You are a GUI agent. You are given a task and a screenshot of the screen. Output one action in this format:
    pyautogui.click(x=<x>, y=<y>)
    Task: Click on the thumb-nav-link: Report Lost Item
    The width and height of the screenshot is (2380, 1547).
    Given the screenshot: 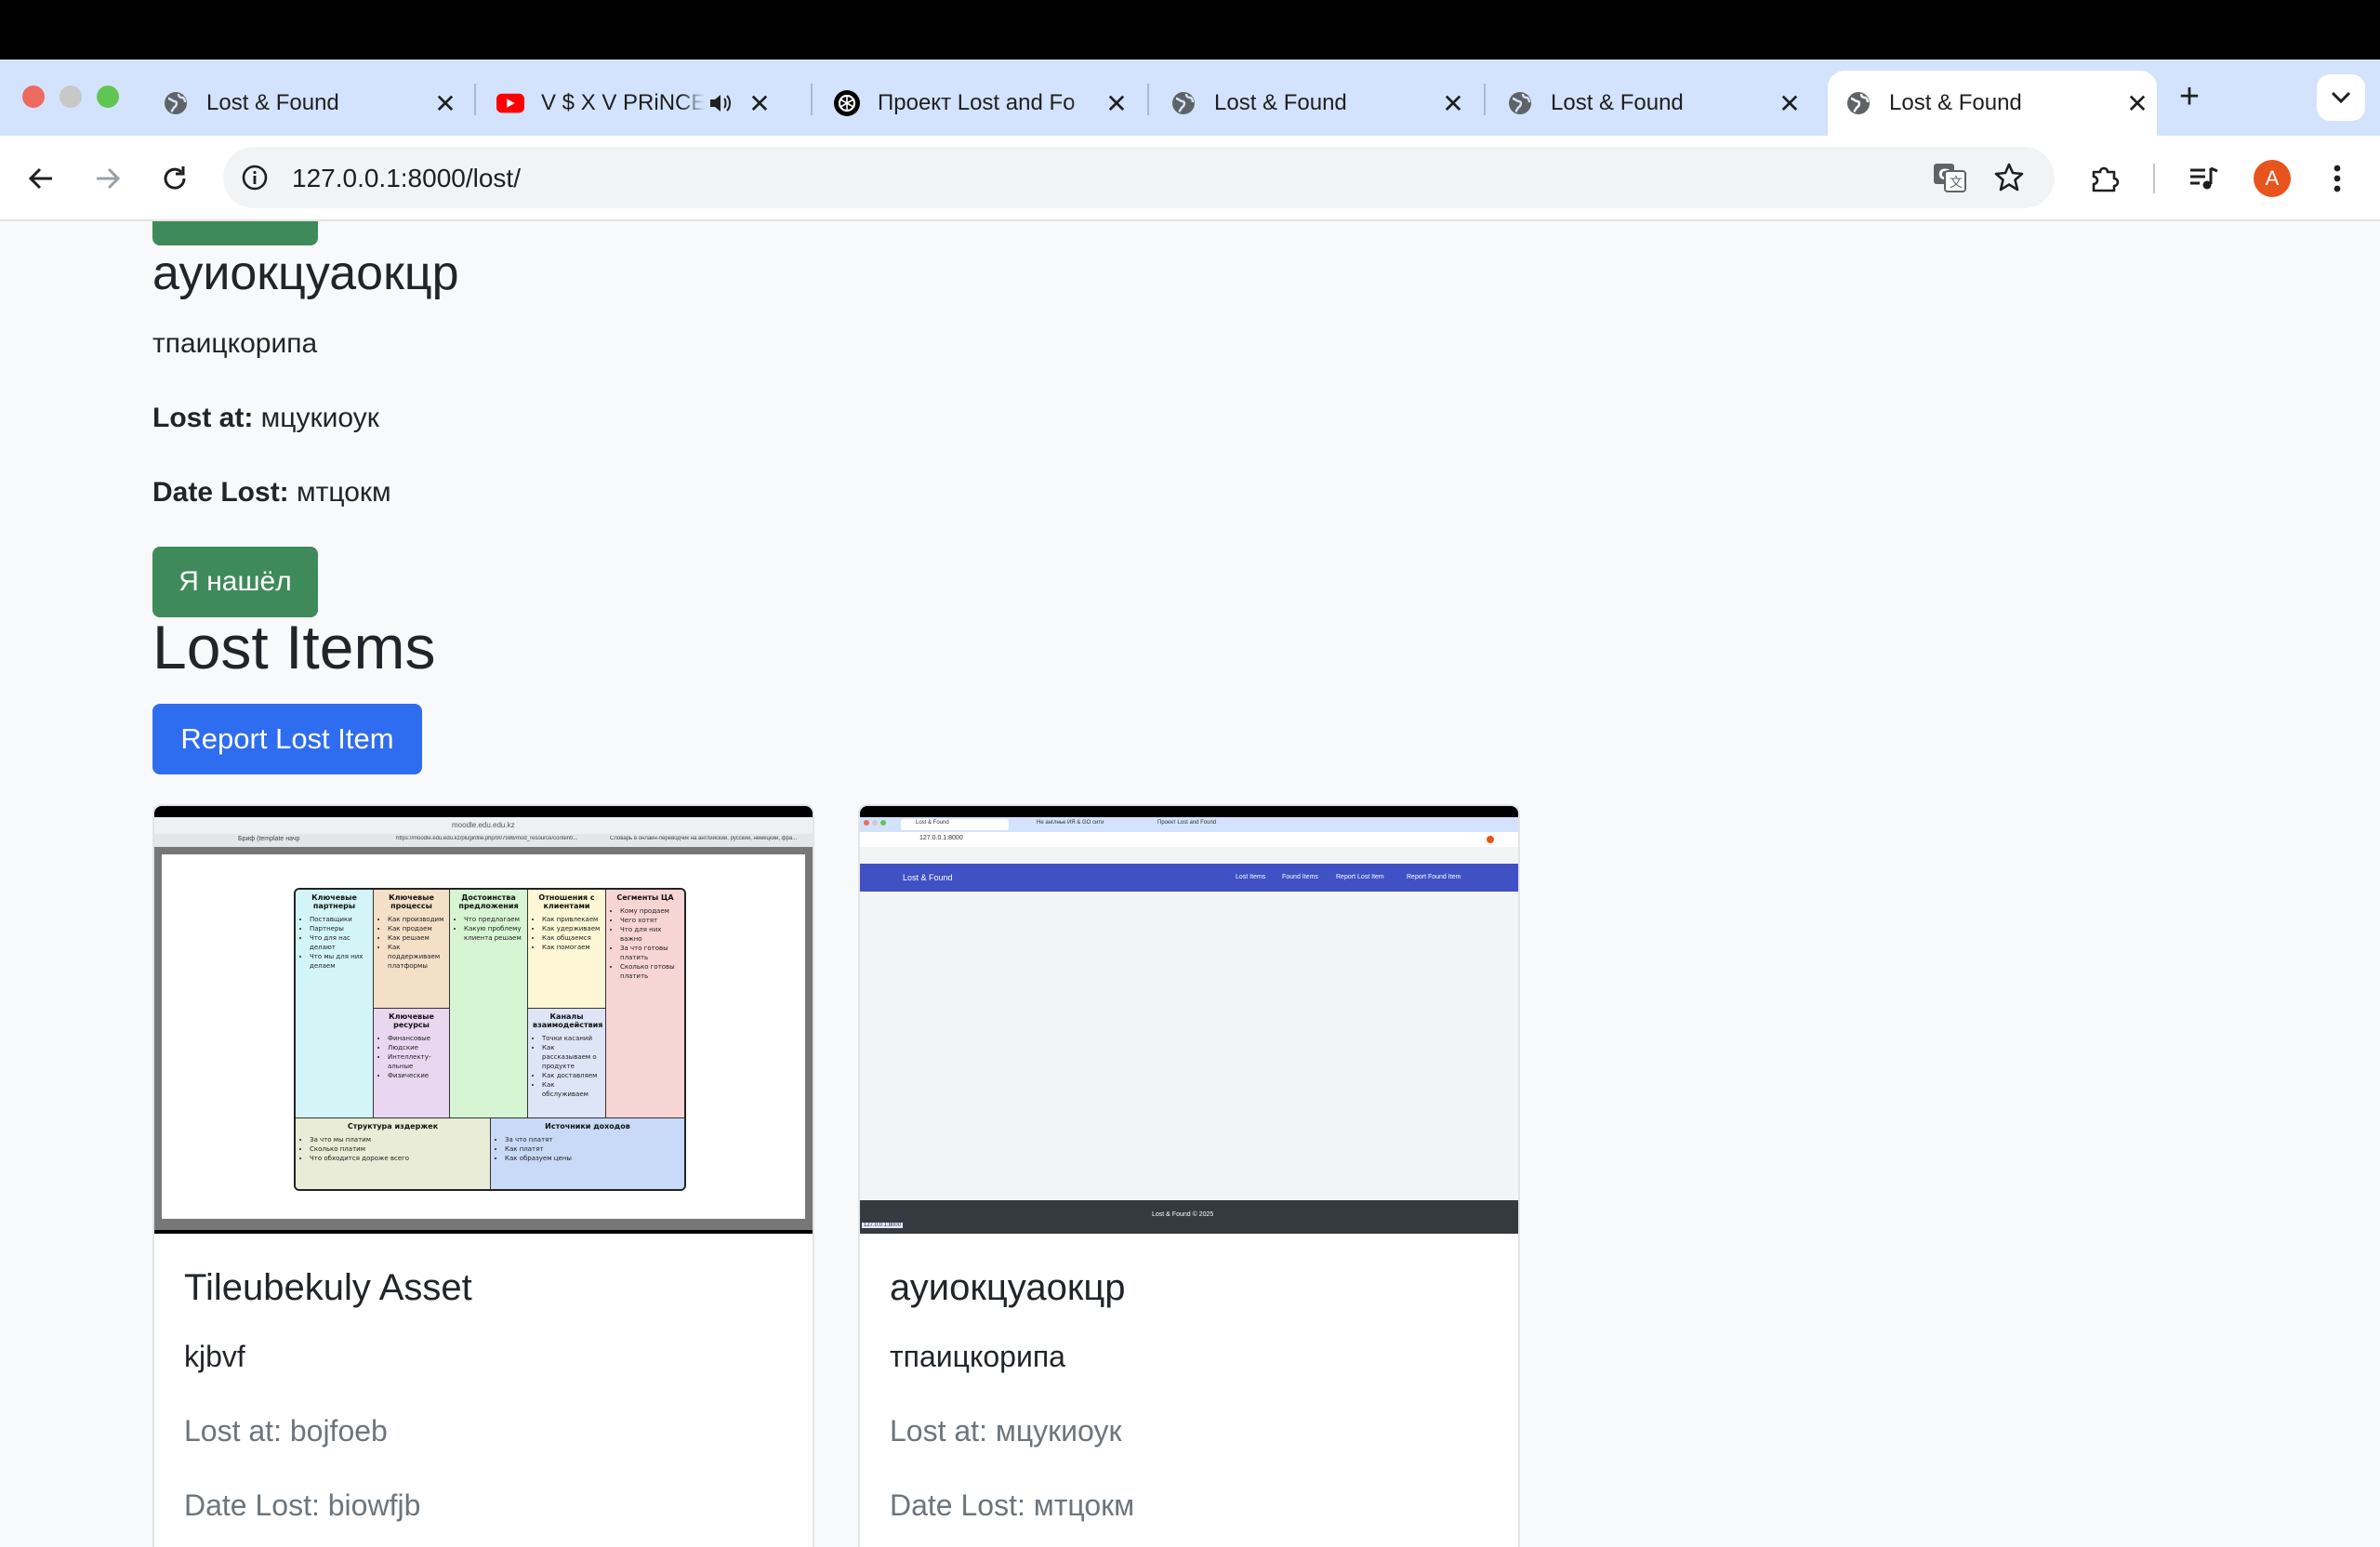 What is the action you would take?
    pyautogui.click(x=1360, y=877)
    